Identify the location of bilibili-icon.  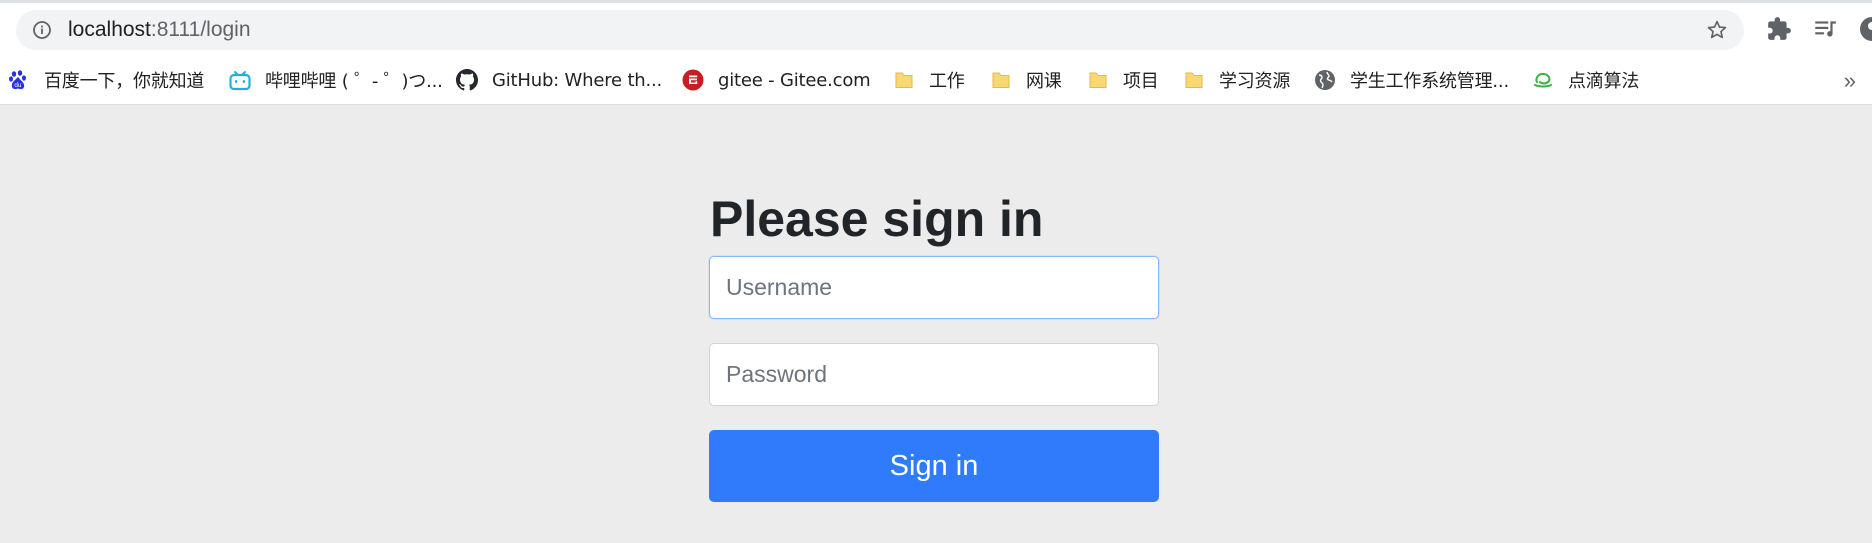
(240, 81).